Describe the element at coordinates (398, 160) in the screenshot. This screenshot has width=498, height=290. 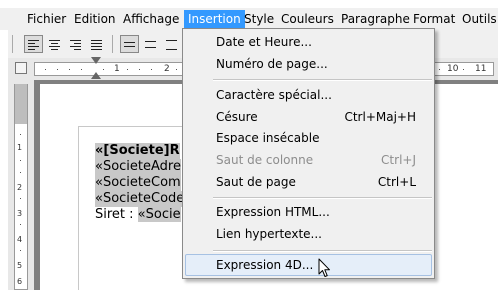
I see `menu-item-shortcut: Ctrl+J` at that location.